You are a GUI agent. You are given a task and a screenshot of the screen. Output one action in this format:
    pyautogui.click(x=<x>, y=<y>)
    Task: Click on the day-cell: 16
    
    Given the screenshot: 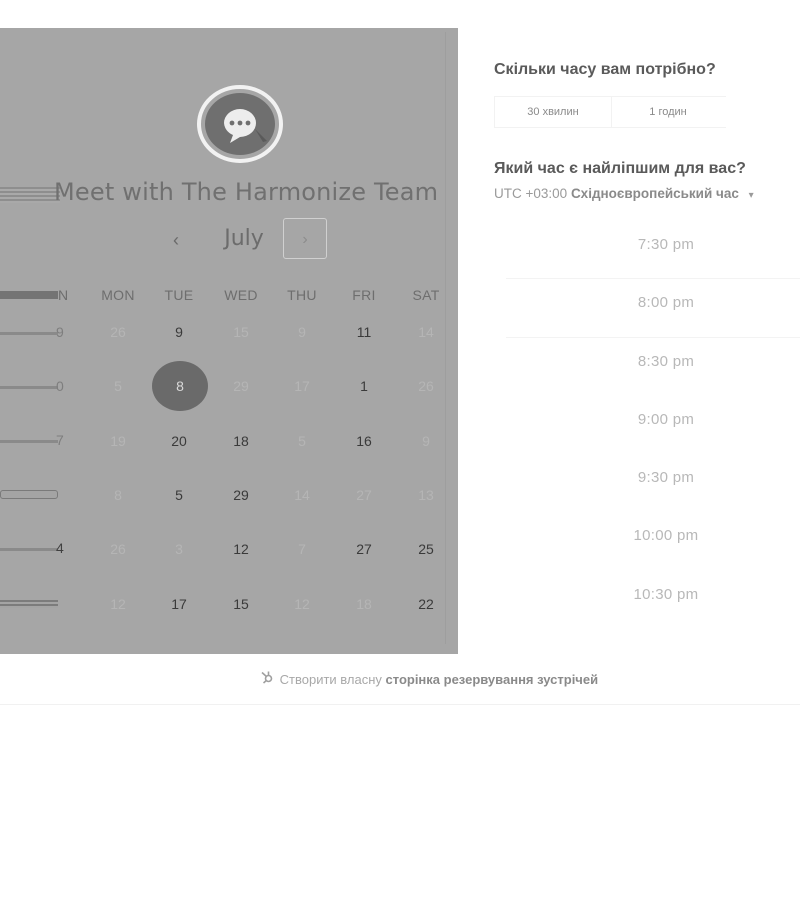 What is the action you would take?
    pyautogui.click(x=364, y=441)
    